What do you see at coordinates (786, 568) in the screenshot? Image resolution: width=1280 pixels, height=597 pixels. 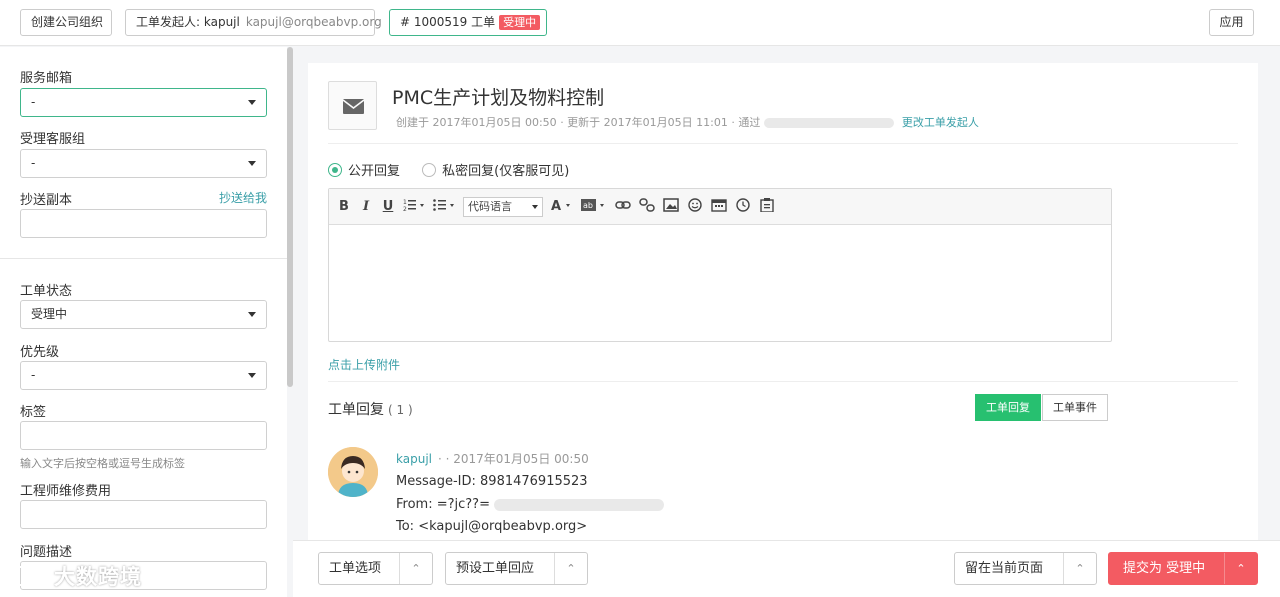 I see `bottom-action-bar: 工单选项 ⌃ 预设工单回应 ⌃ 留在当前页面 ⌃ 提交为 受理中 ⌃` at bounding box center [786, 568].